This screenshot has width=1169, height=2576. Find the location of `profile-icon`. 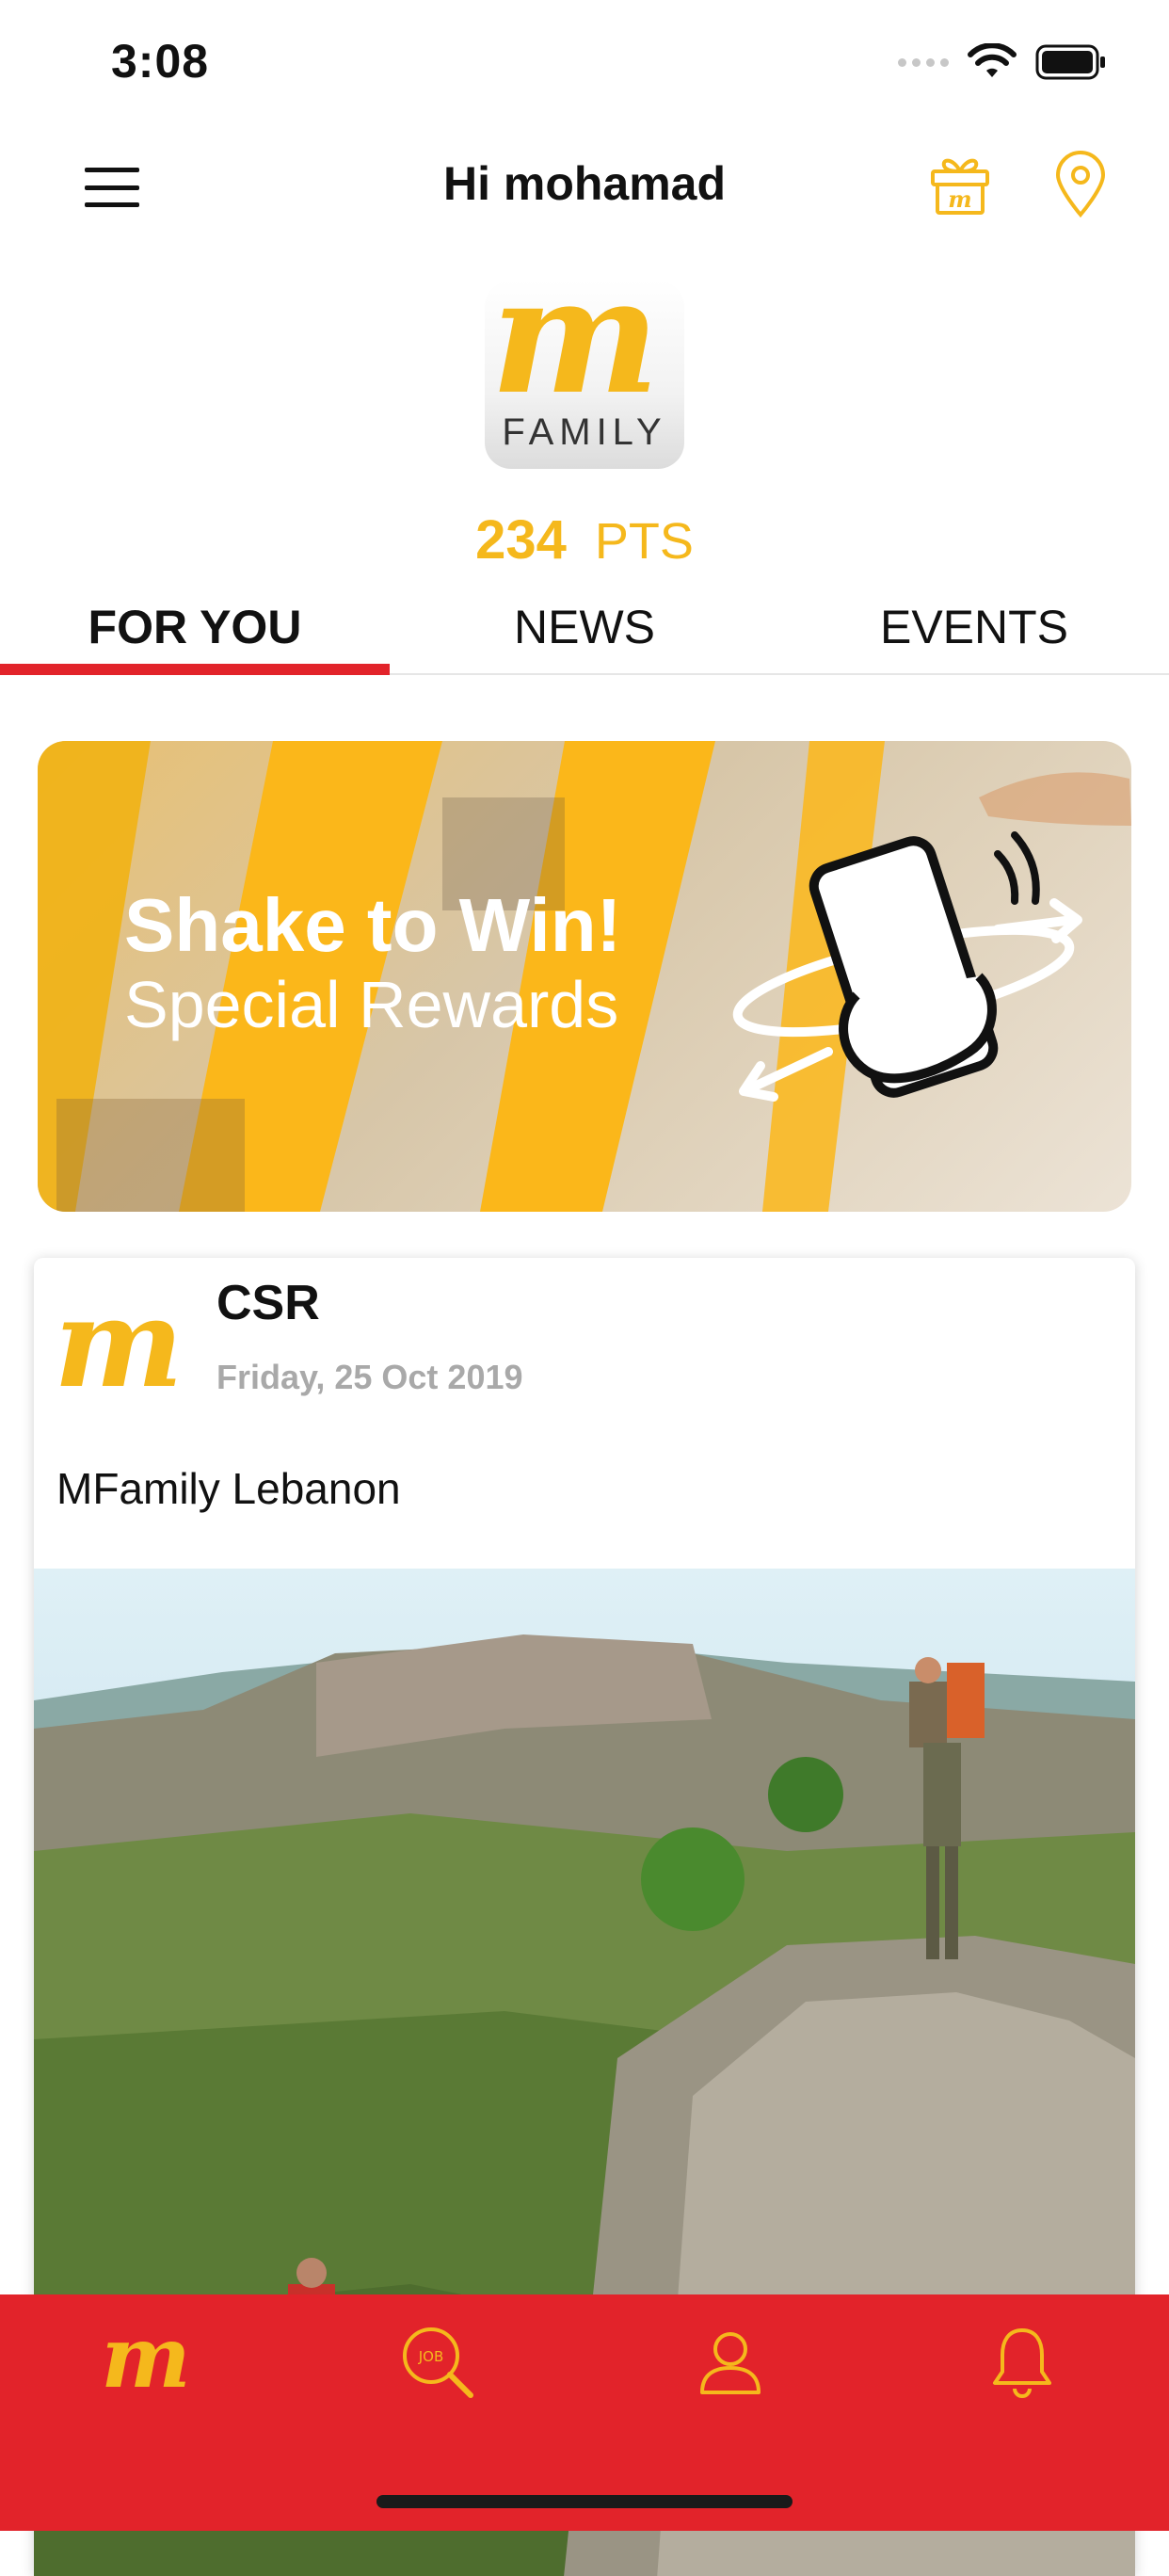

profile-icon is located at coordinates (730, 2362).